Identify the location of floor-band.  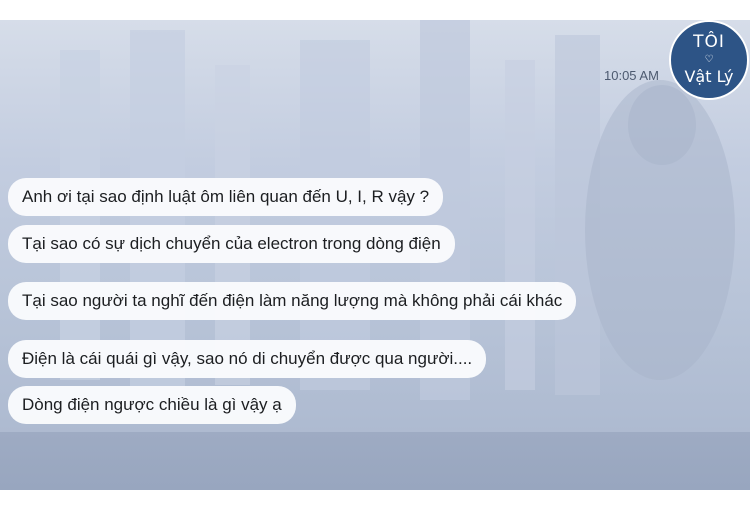
(375, 461).